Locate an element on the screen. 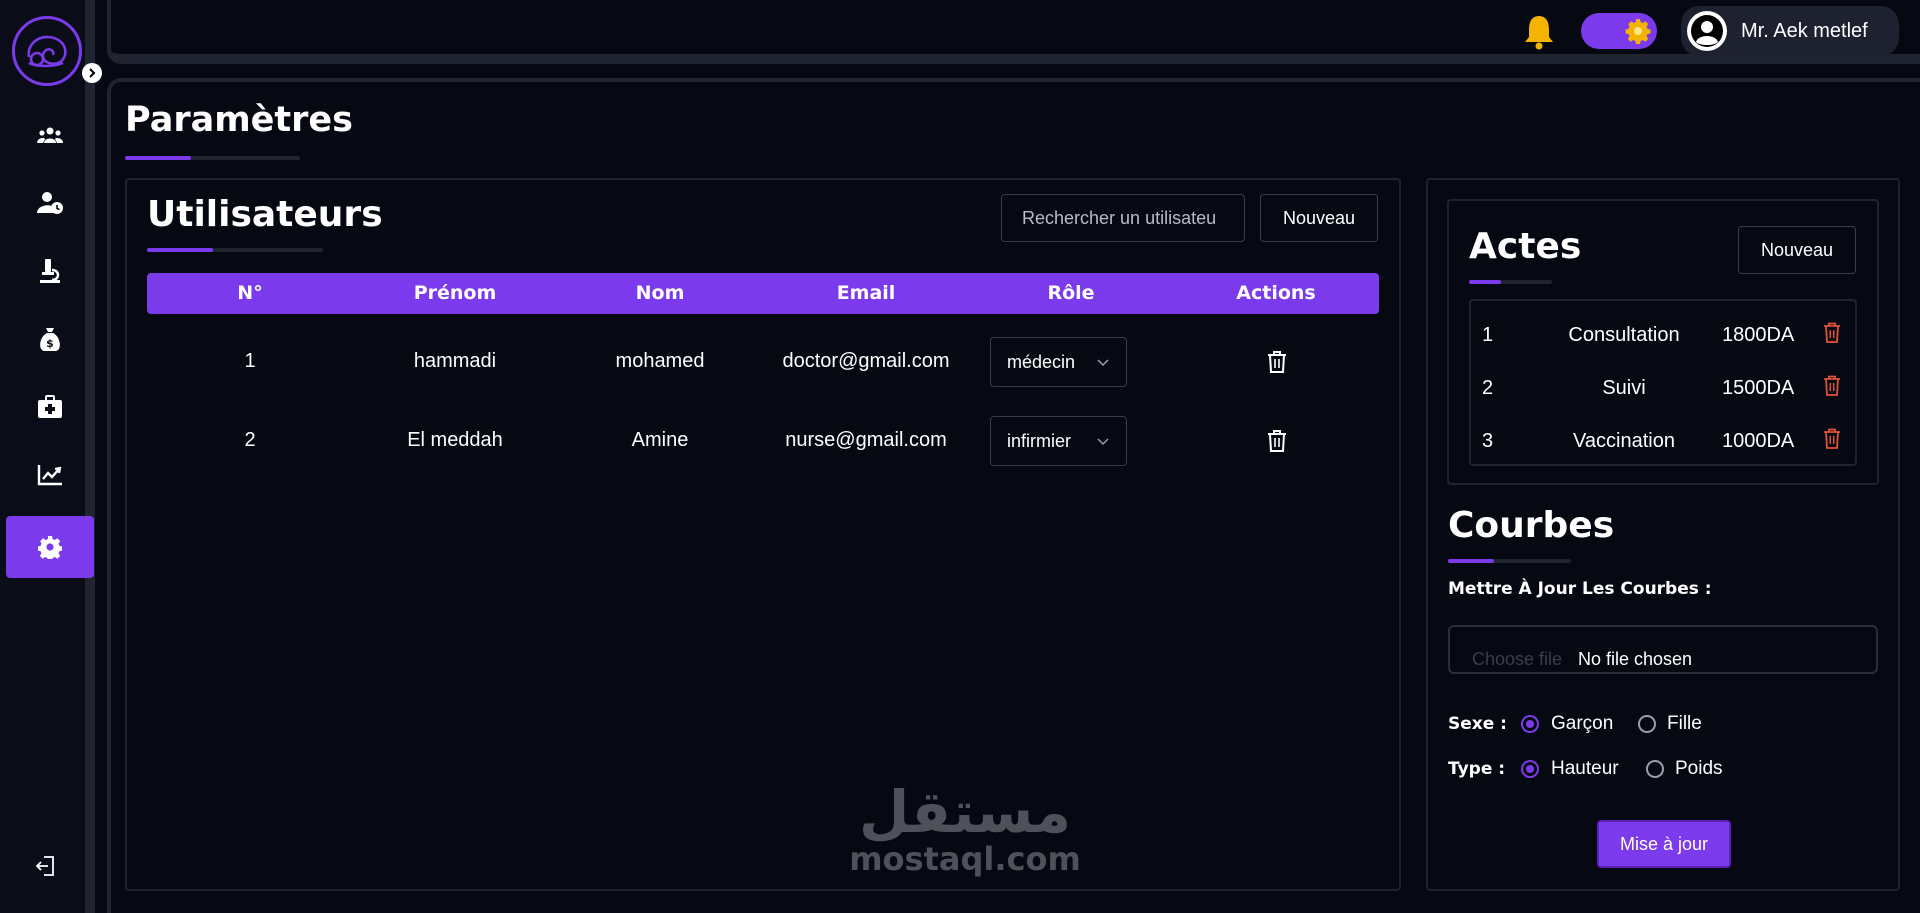  logo is located at coordinates (47, 51).